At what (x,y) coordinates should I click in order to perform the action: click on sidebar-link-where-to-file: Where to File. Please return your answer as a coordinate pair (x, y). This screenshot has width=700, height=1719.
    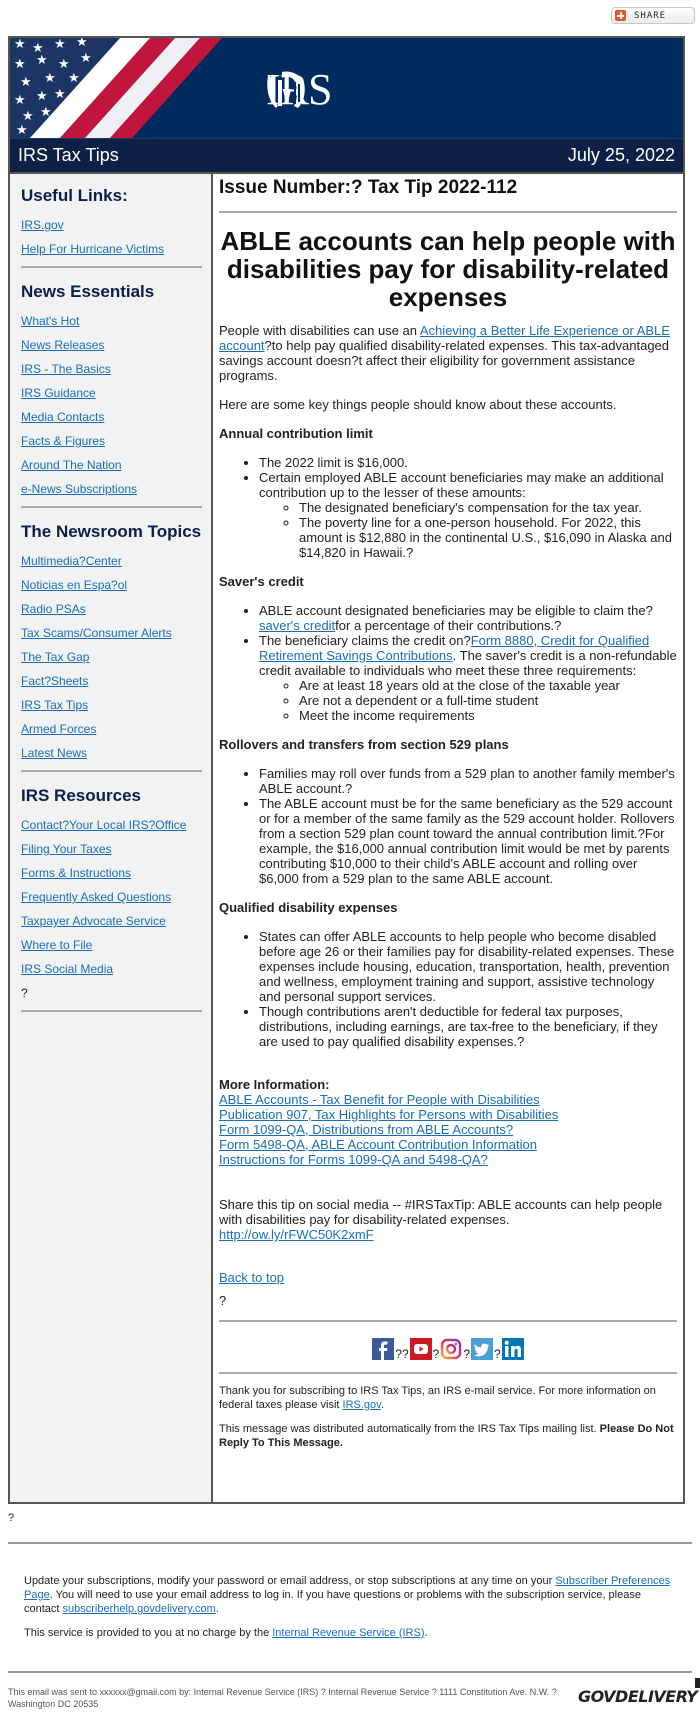
    Looking at the image, I should click on (110, 945).